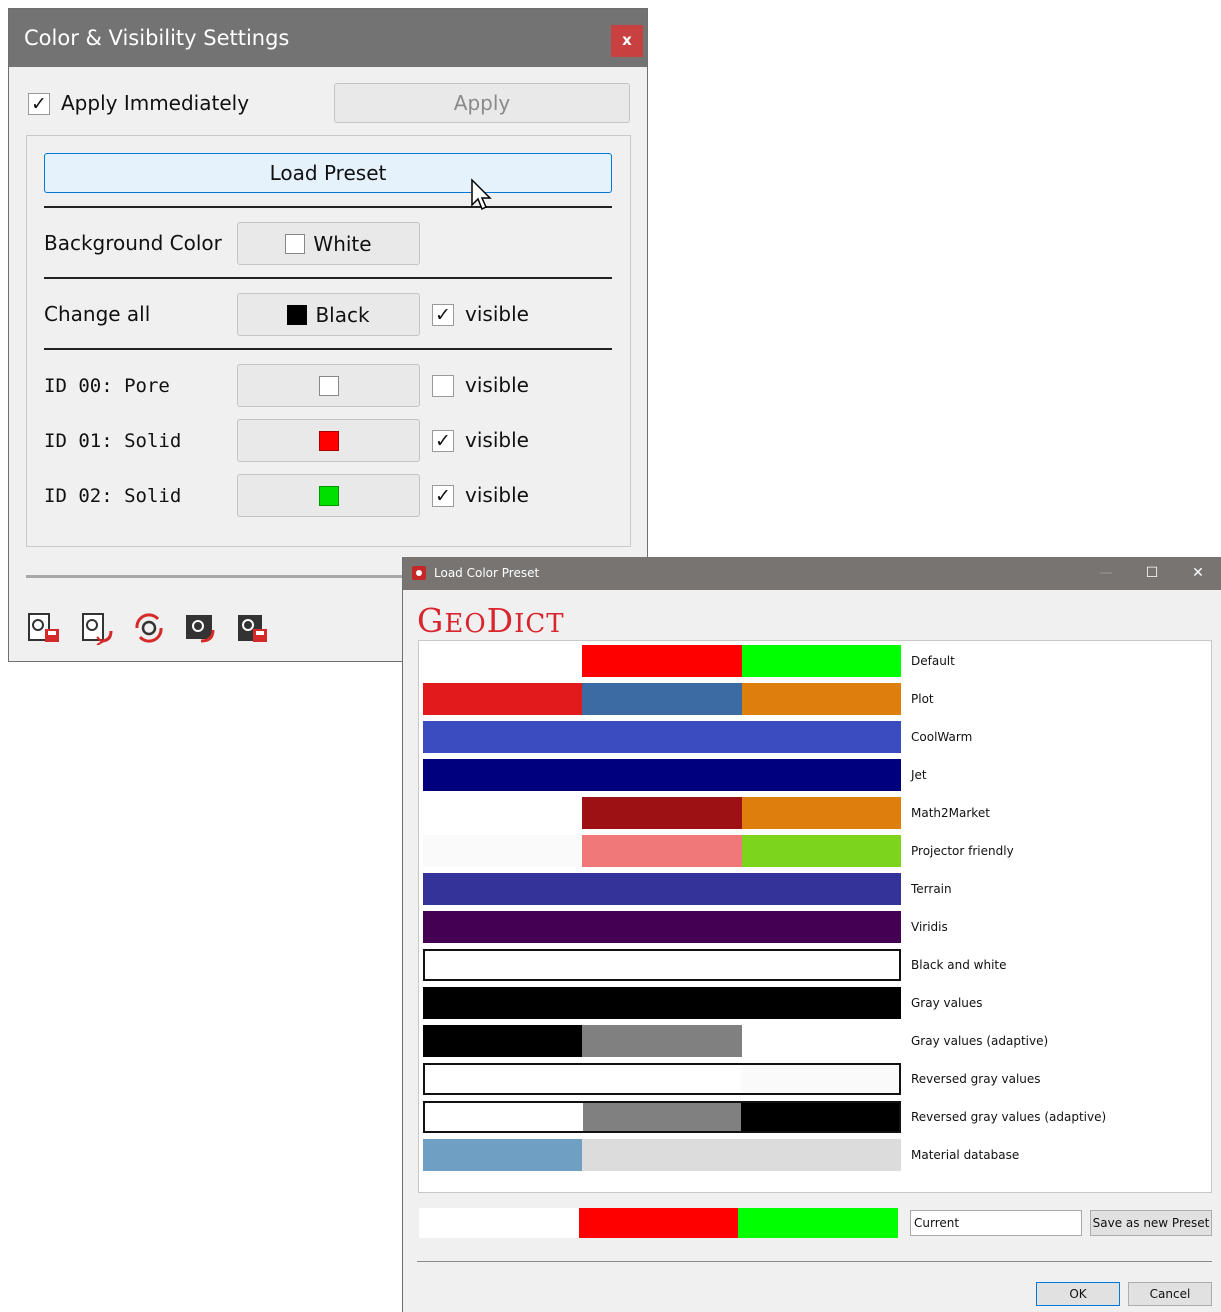 This screenshot has width=1221, height=1312. What do you see at coordinates (443, 441) in the screenshot?
I see `material-visible-checkbox-id01: ✓` at bounding box center [443, 441].